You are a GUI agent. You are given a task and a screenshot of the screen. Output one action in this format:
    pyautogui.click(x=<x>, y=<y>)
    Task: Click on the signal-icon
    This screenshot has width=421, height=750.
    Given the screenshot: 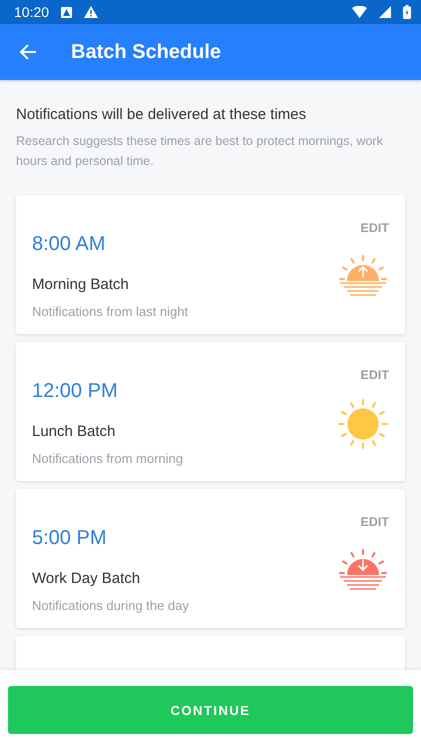 What is the action you would take?
    pyautogui.click(x=385, y=12)
    